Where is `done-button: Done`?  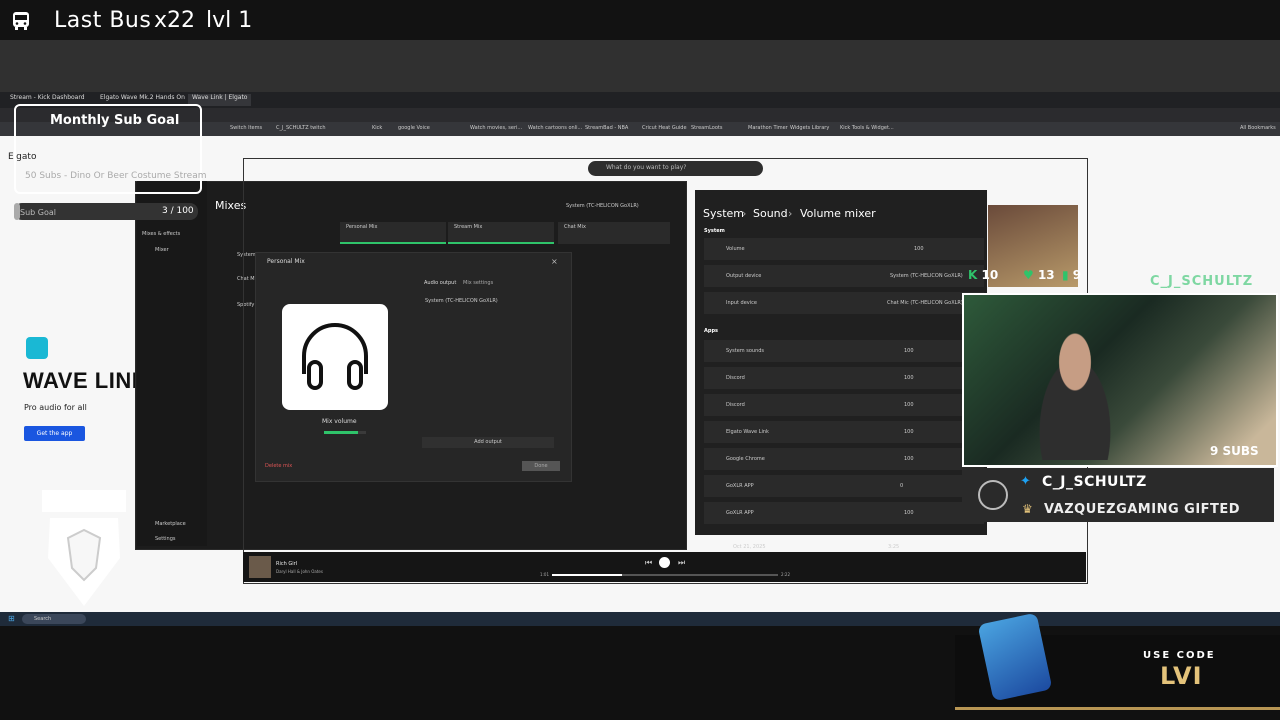 done-button: Done is located at coordinates (541, 466).